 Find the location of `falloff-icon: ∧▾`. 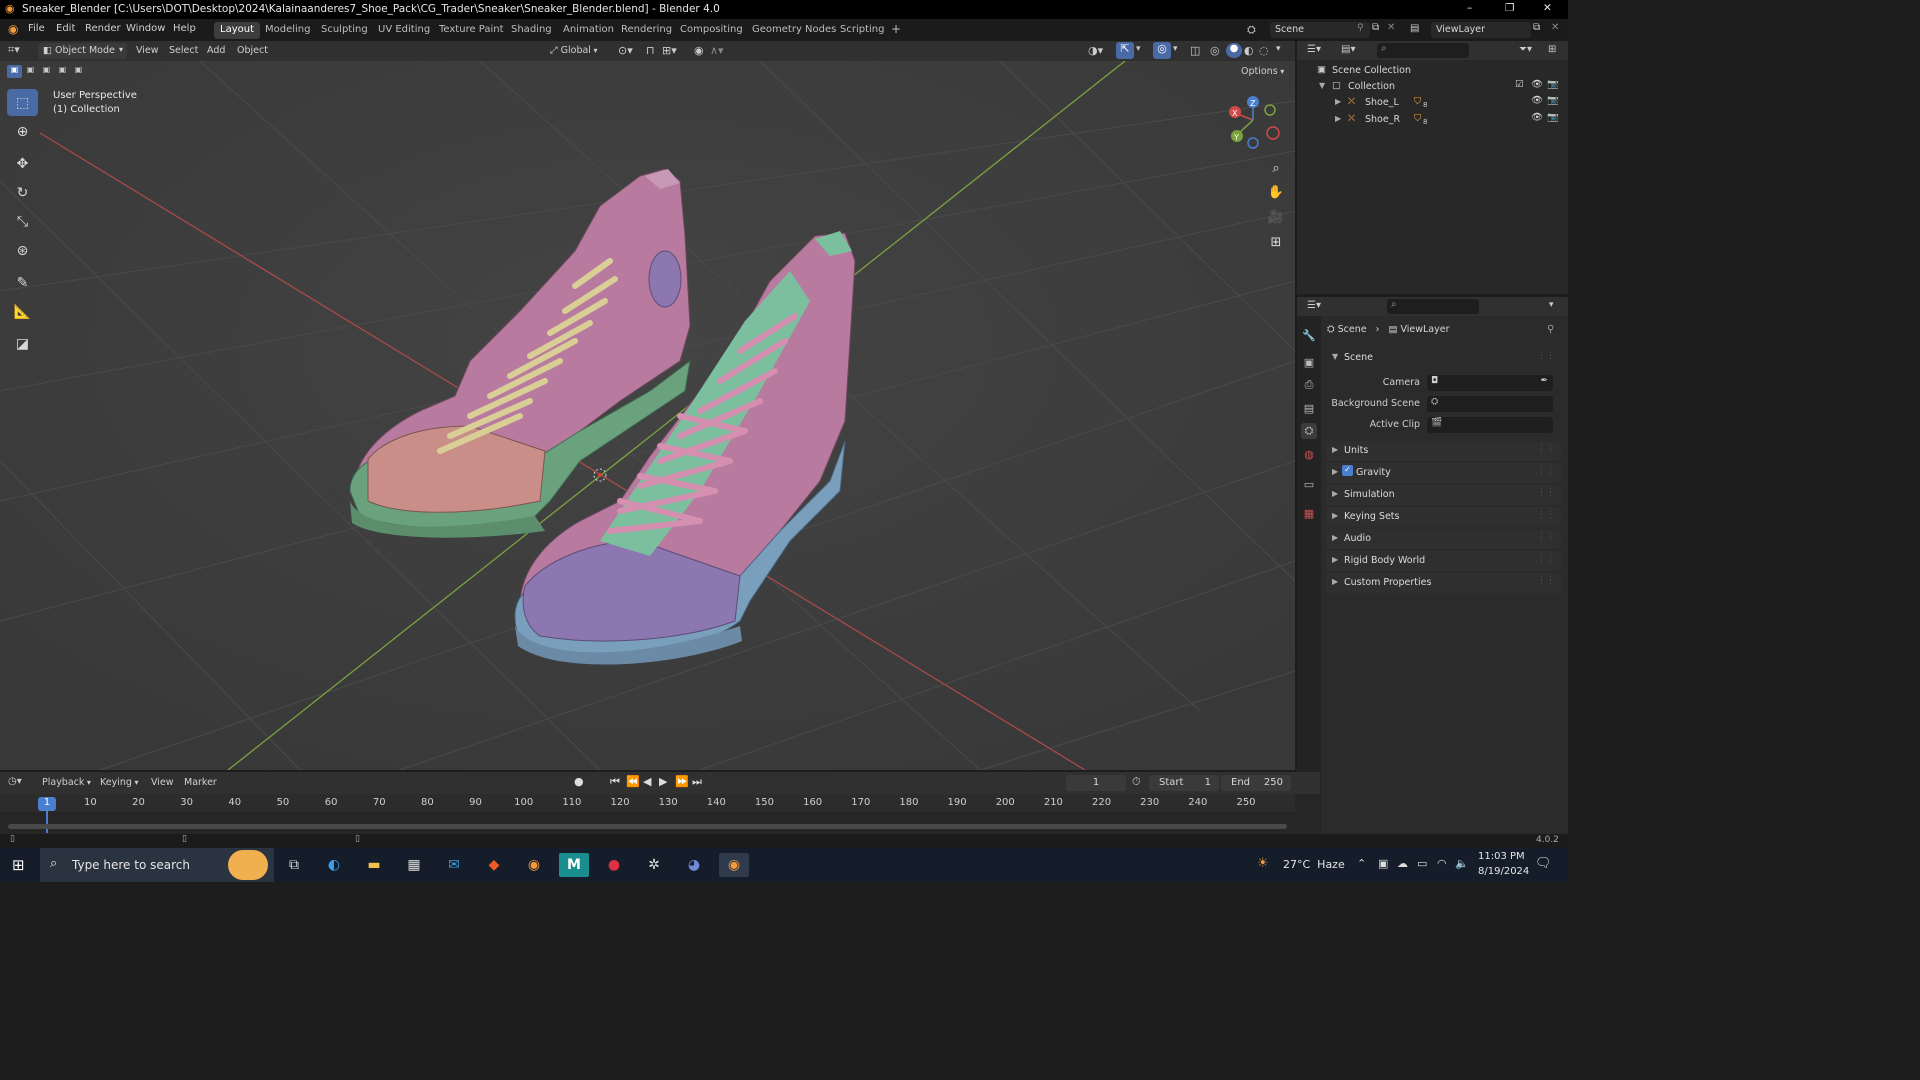

falloff-icon: ∧▾ is located at coordinates (717, 50).